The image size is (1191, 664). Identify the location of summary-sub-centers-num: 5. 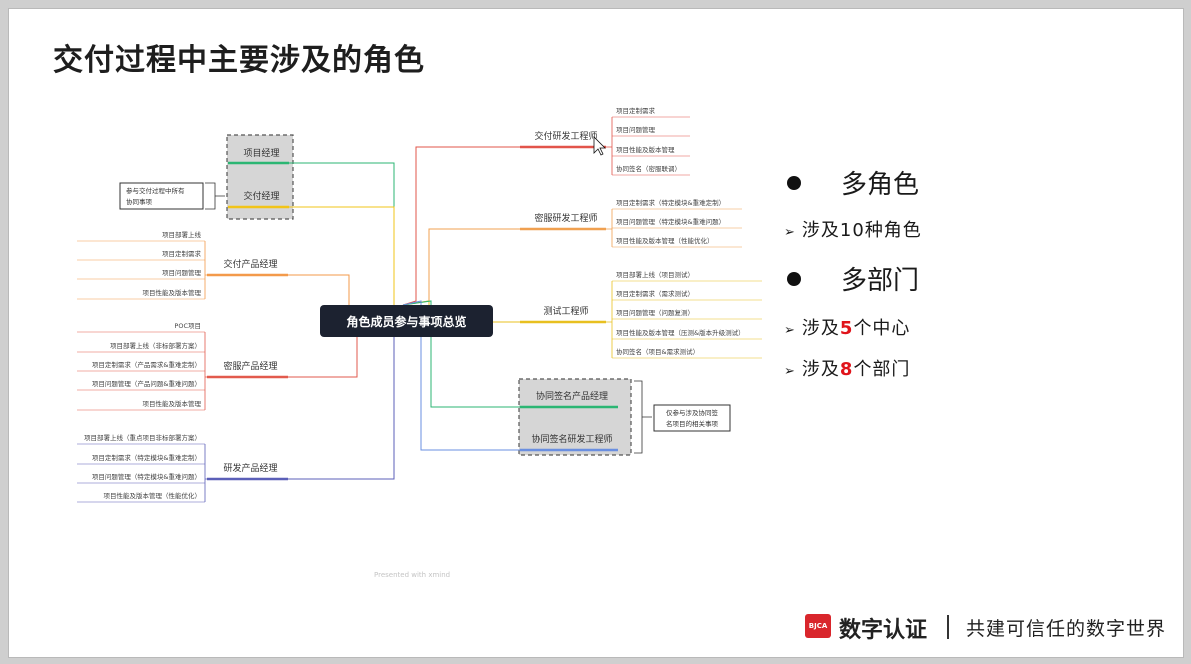
(846, 328).